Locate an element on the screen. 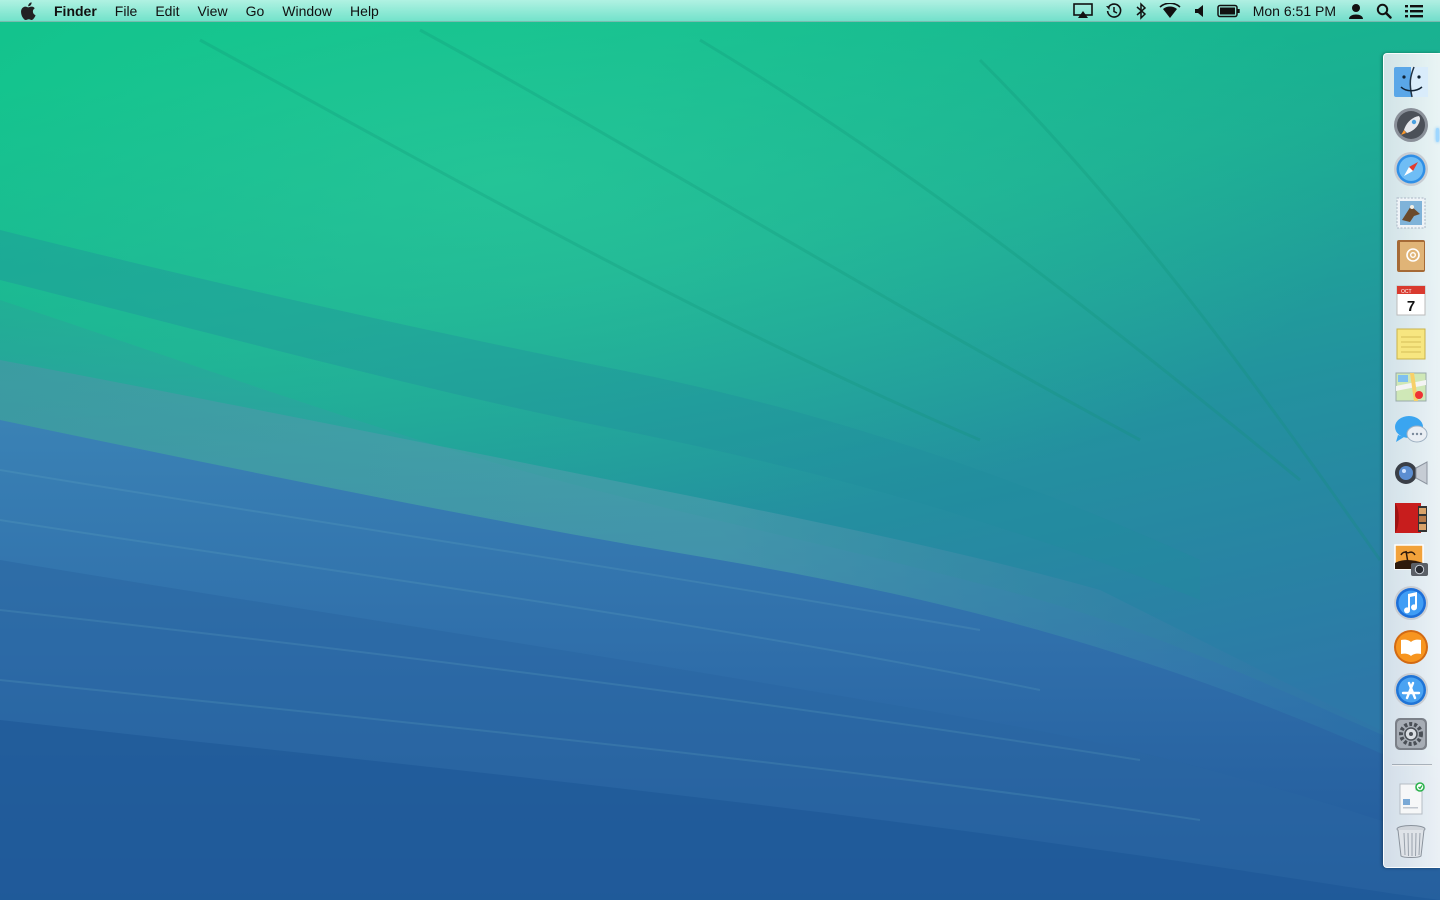 The height and width of the screenshot is (900, 1440). dock-safari is located at coordinates (1411, 169).